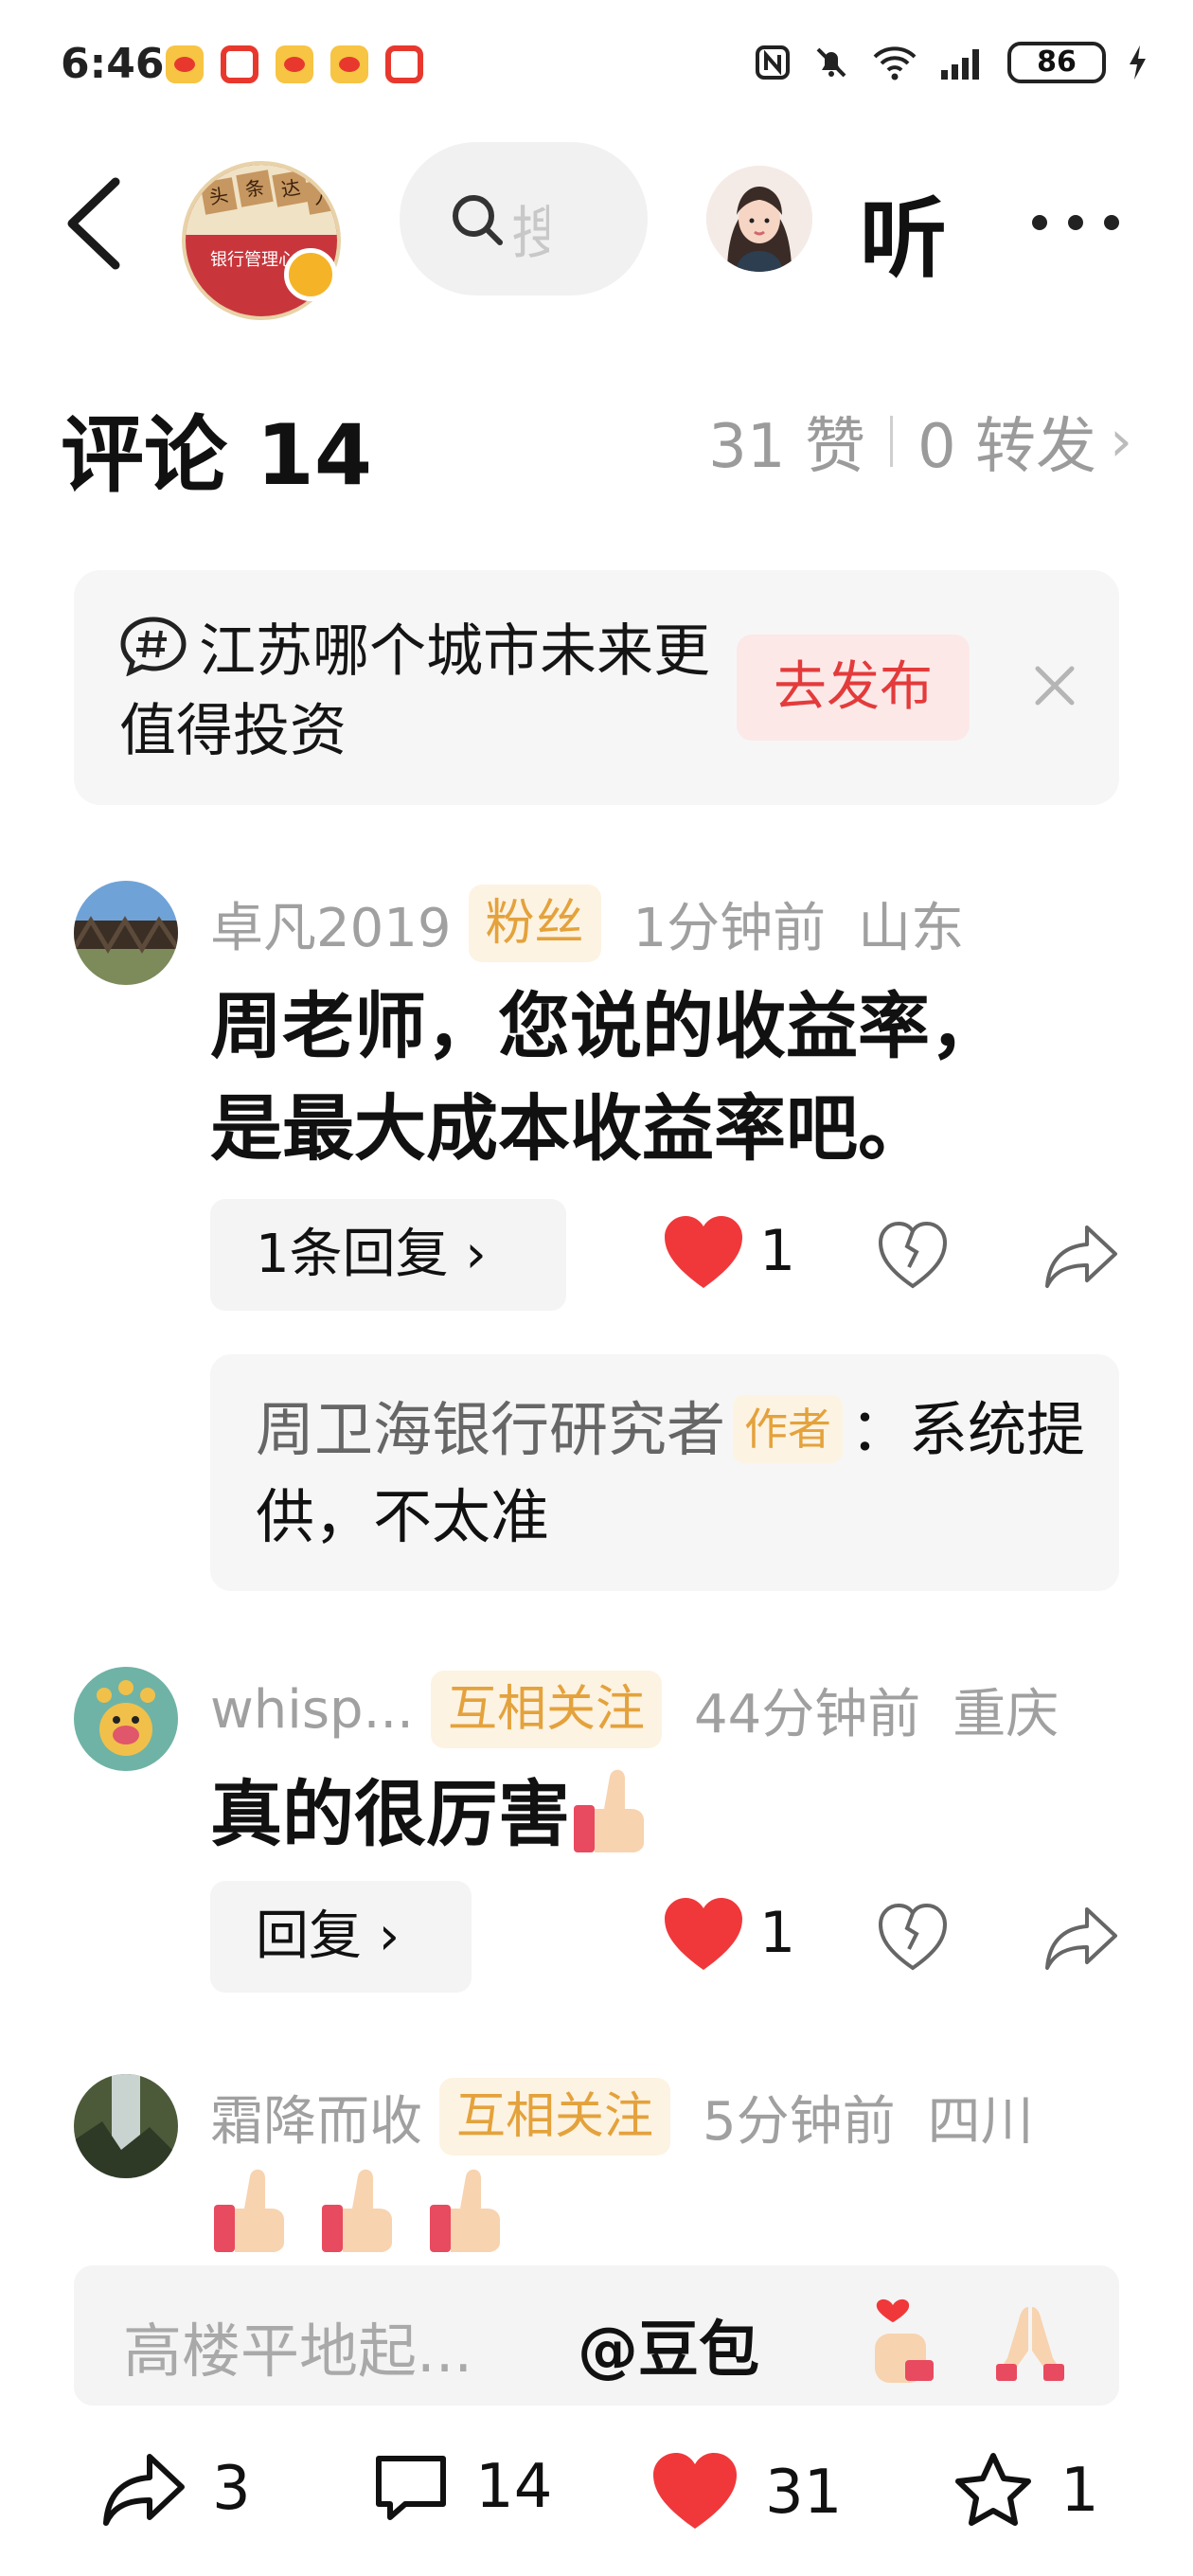 This screenshot has height=2576, width=1193. Describe the element at coordinates (255, 188) in the screenshot. I see `cover-tag: 条` at that location.